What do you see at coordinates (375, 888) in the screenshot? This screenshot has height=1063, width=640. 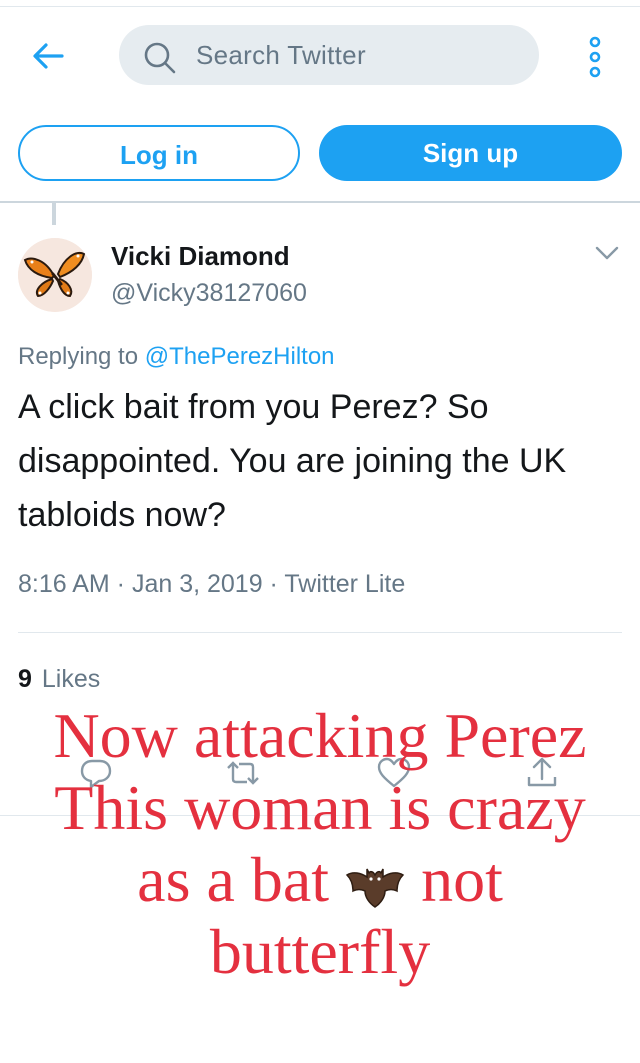 I see `bat-emoji` at bounding box center [375, 888].